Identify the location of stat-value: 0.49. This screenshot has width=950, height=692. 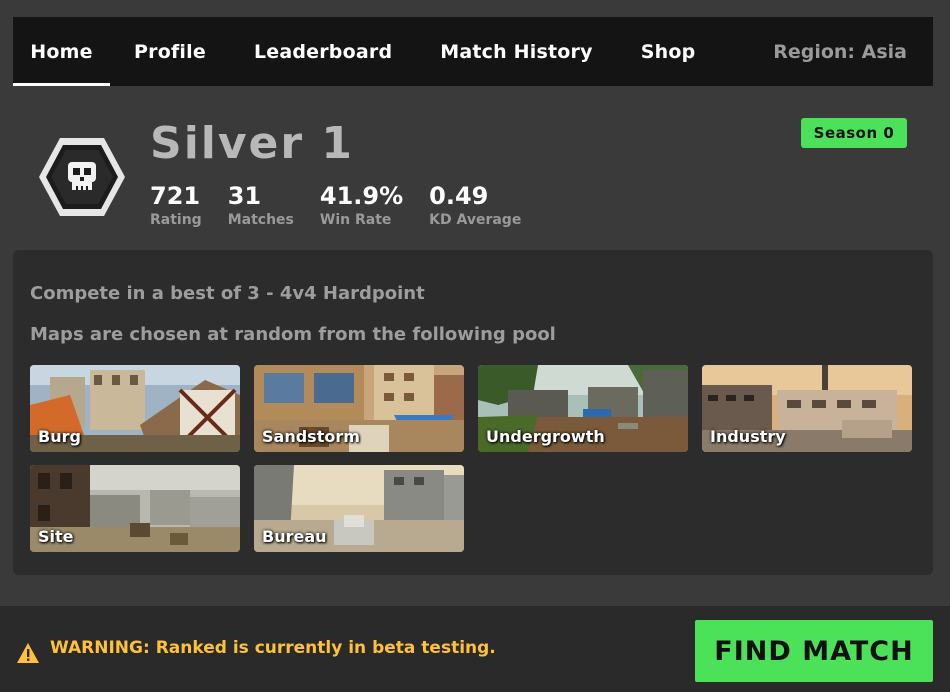
(459, 196).